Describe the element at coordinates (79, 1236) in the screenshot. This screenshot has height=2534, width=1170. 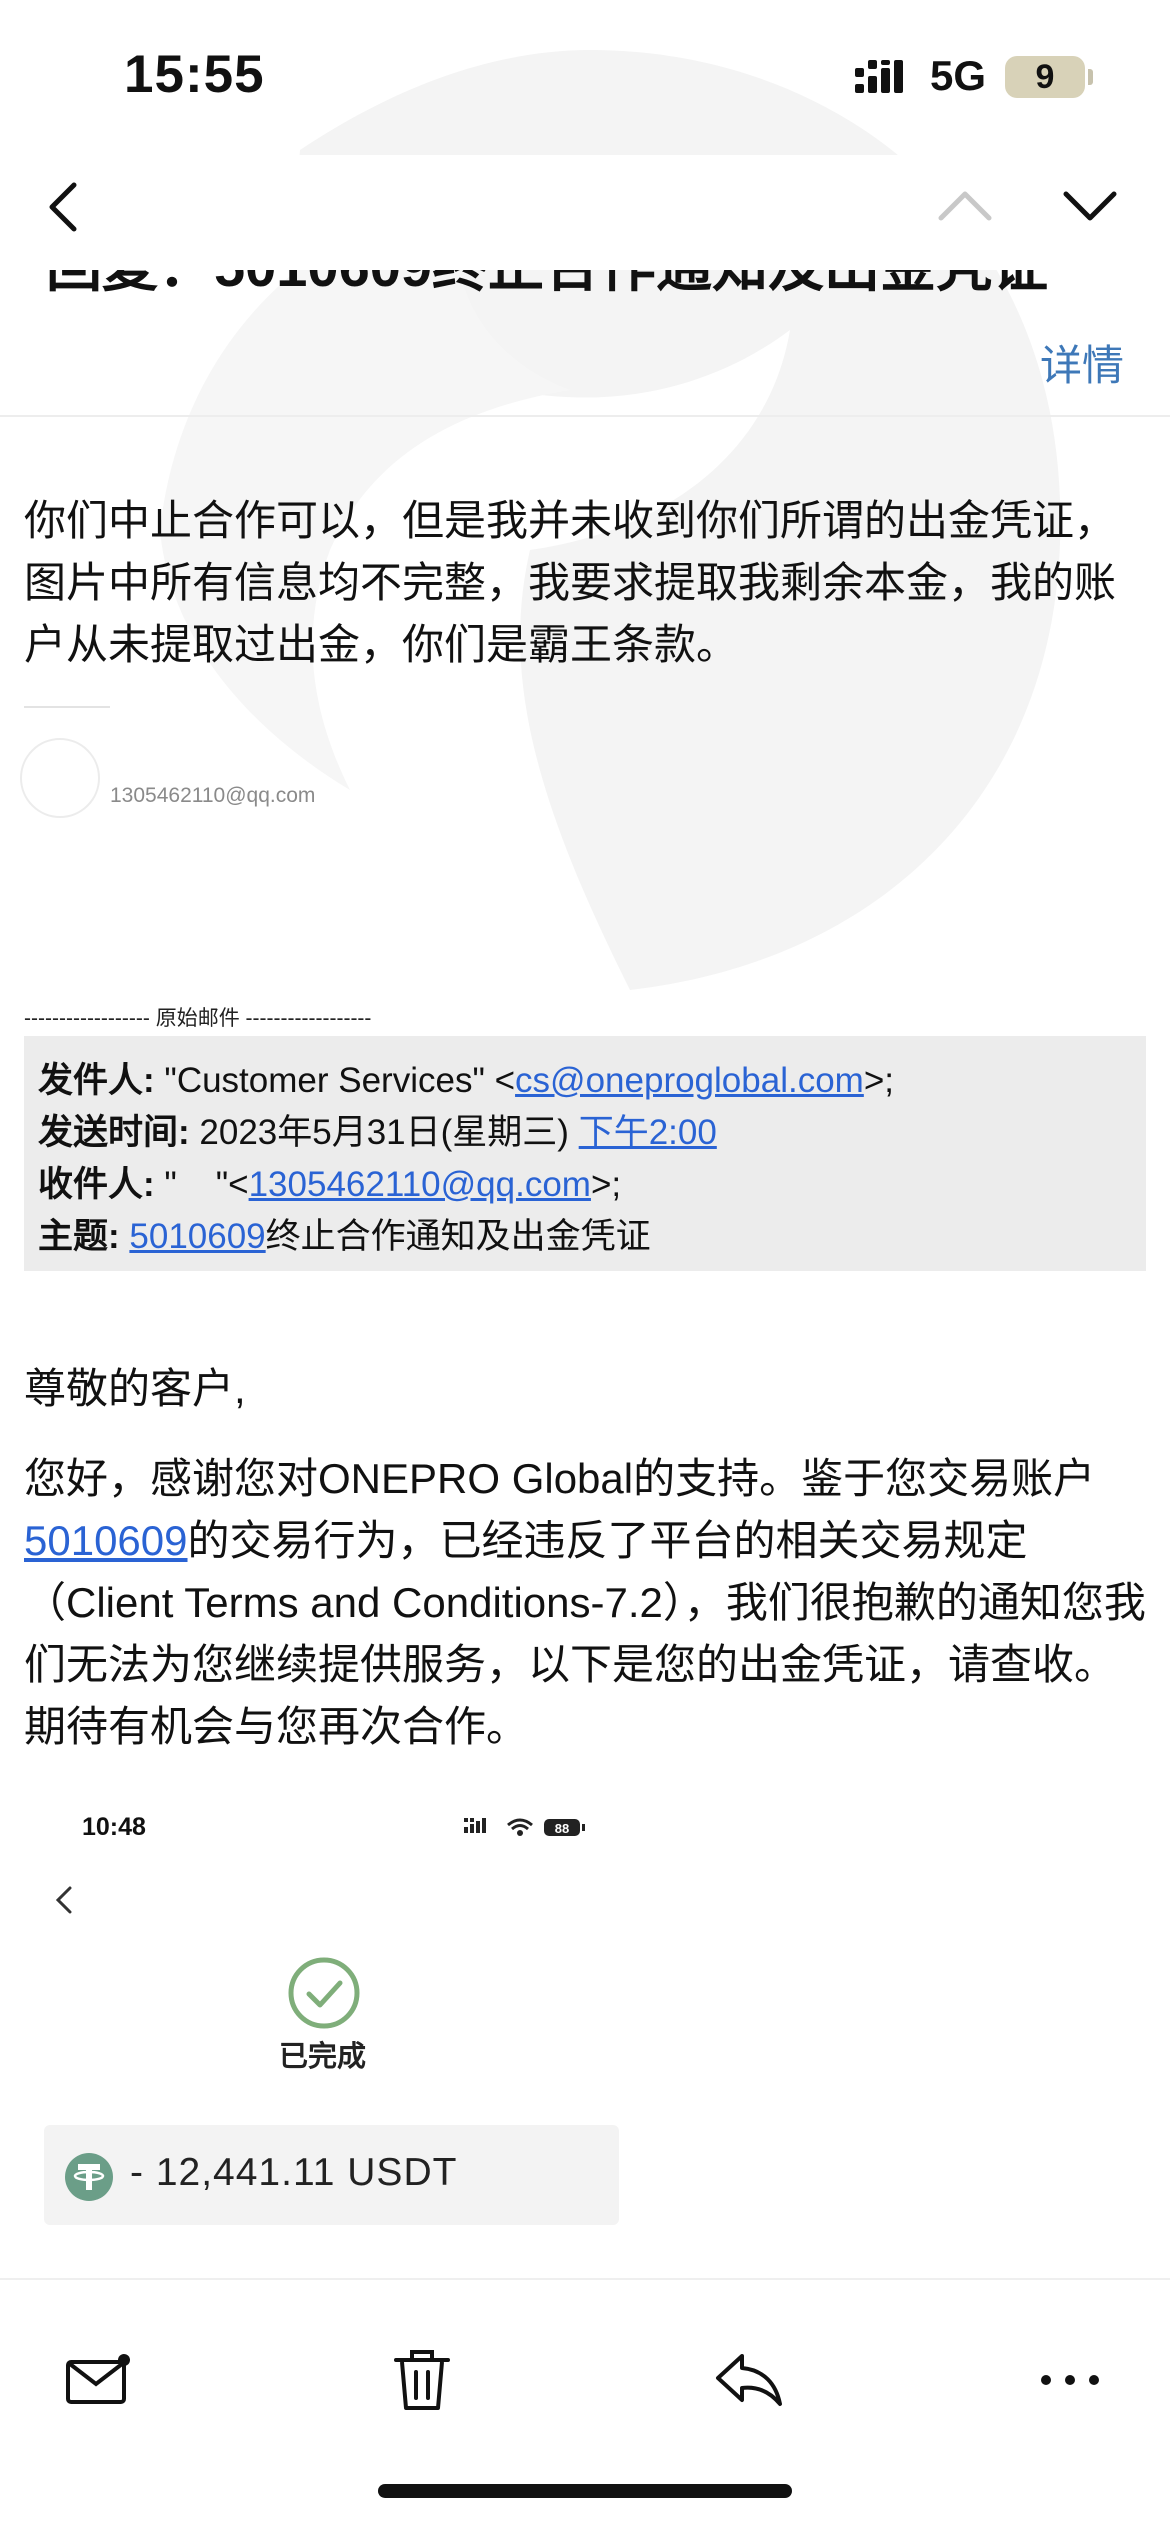
I see `orig-subject-label: 主题:` at that location.